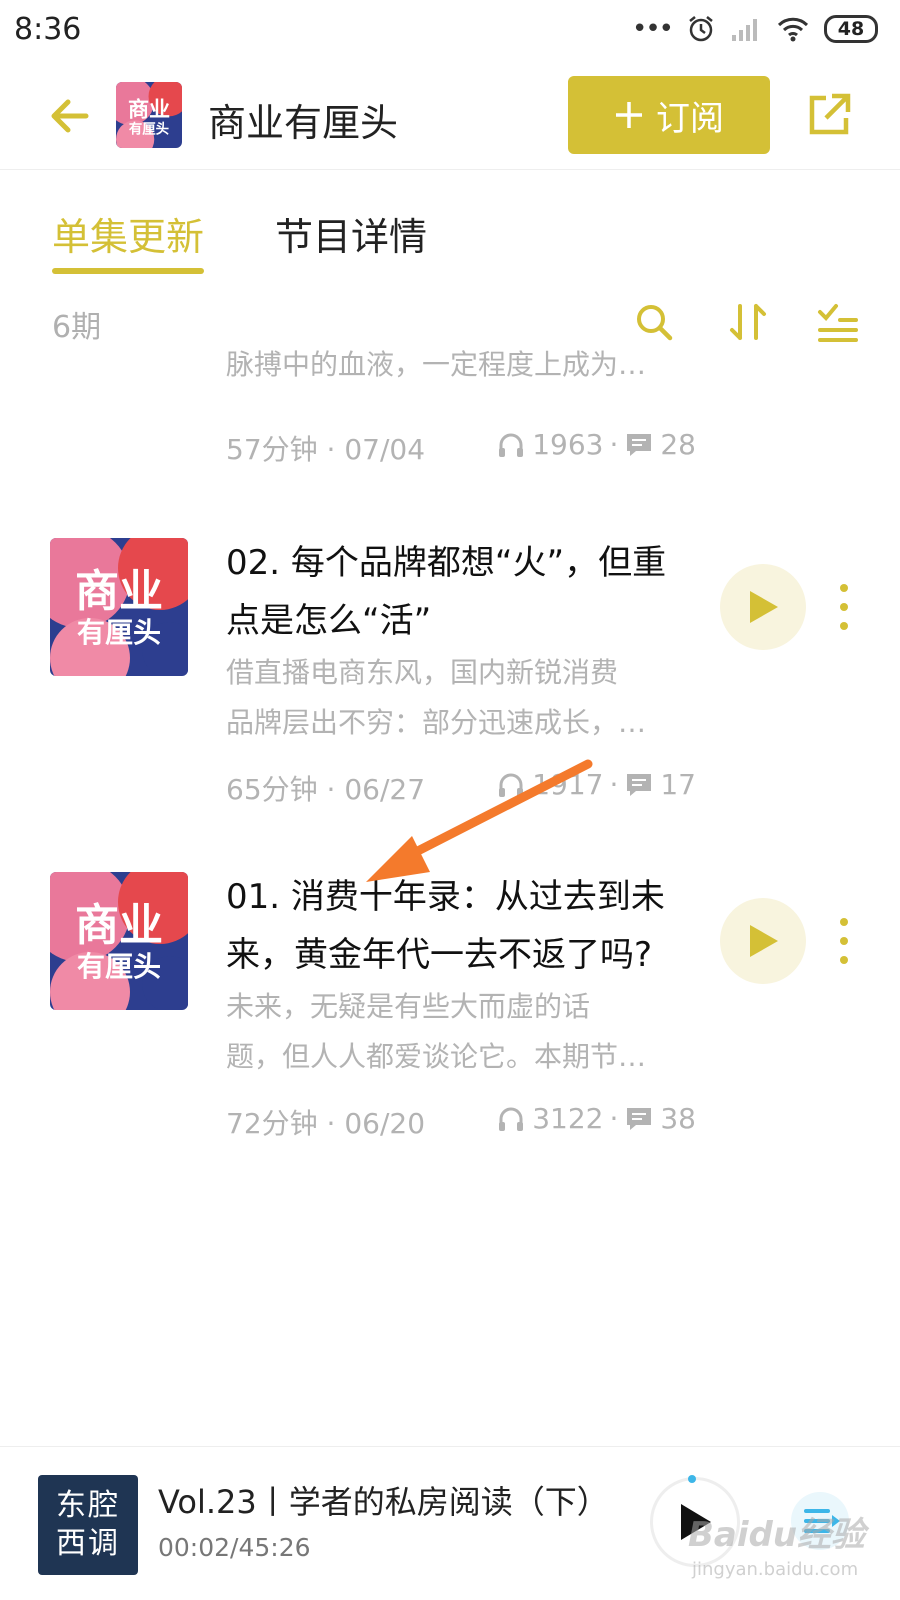  Describe the element at coordinates (775, 1569) in the screenshot. I see `watermark-url: jingyan.baidu.com` at that location.